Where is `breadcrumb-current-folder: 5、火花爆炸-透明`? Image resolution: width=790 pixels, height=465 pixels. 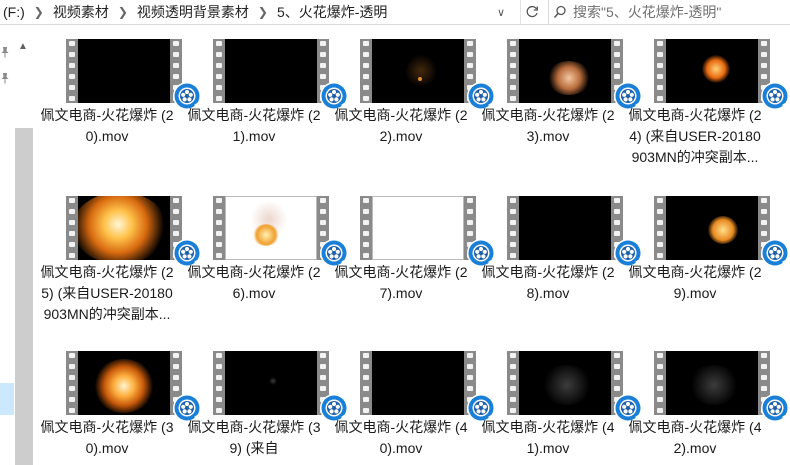
breadcrumb-current-folder: 5、火花爆炸-透明 is located at coordinates (332, 12).